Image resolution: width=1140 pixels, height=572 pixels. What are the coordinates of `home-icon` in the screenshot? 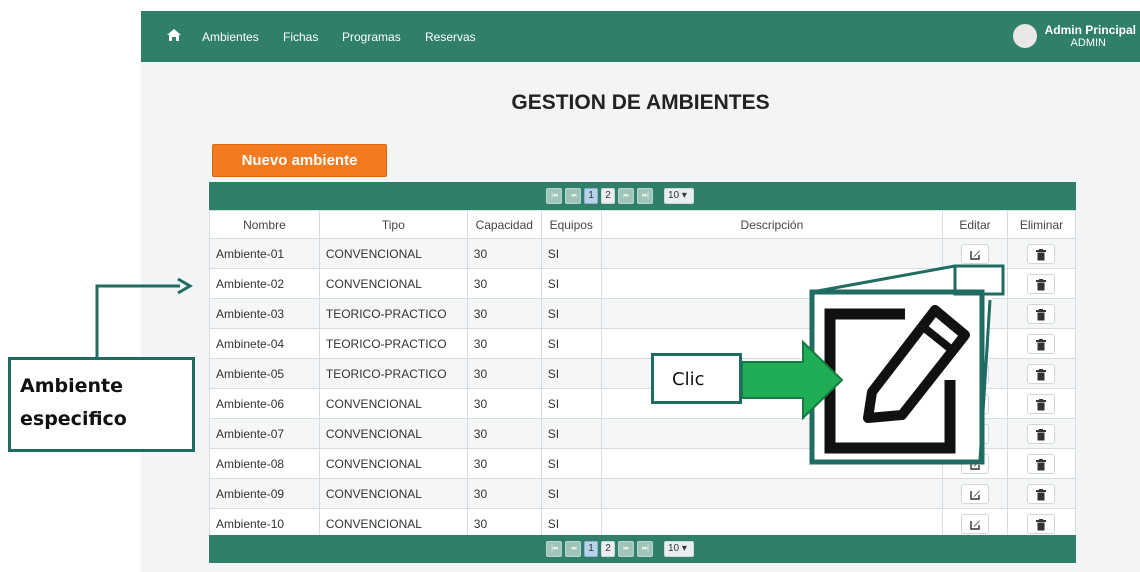 It's located at (174, 35).